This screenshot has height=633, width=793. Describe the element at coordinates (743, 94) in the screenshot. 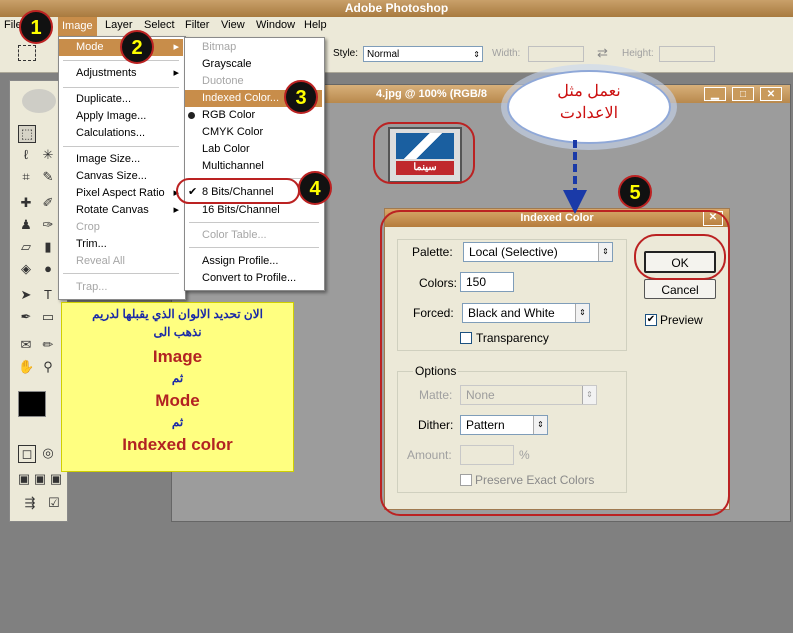

I see `maximize-button: □` at that location.